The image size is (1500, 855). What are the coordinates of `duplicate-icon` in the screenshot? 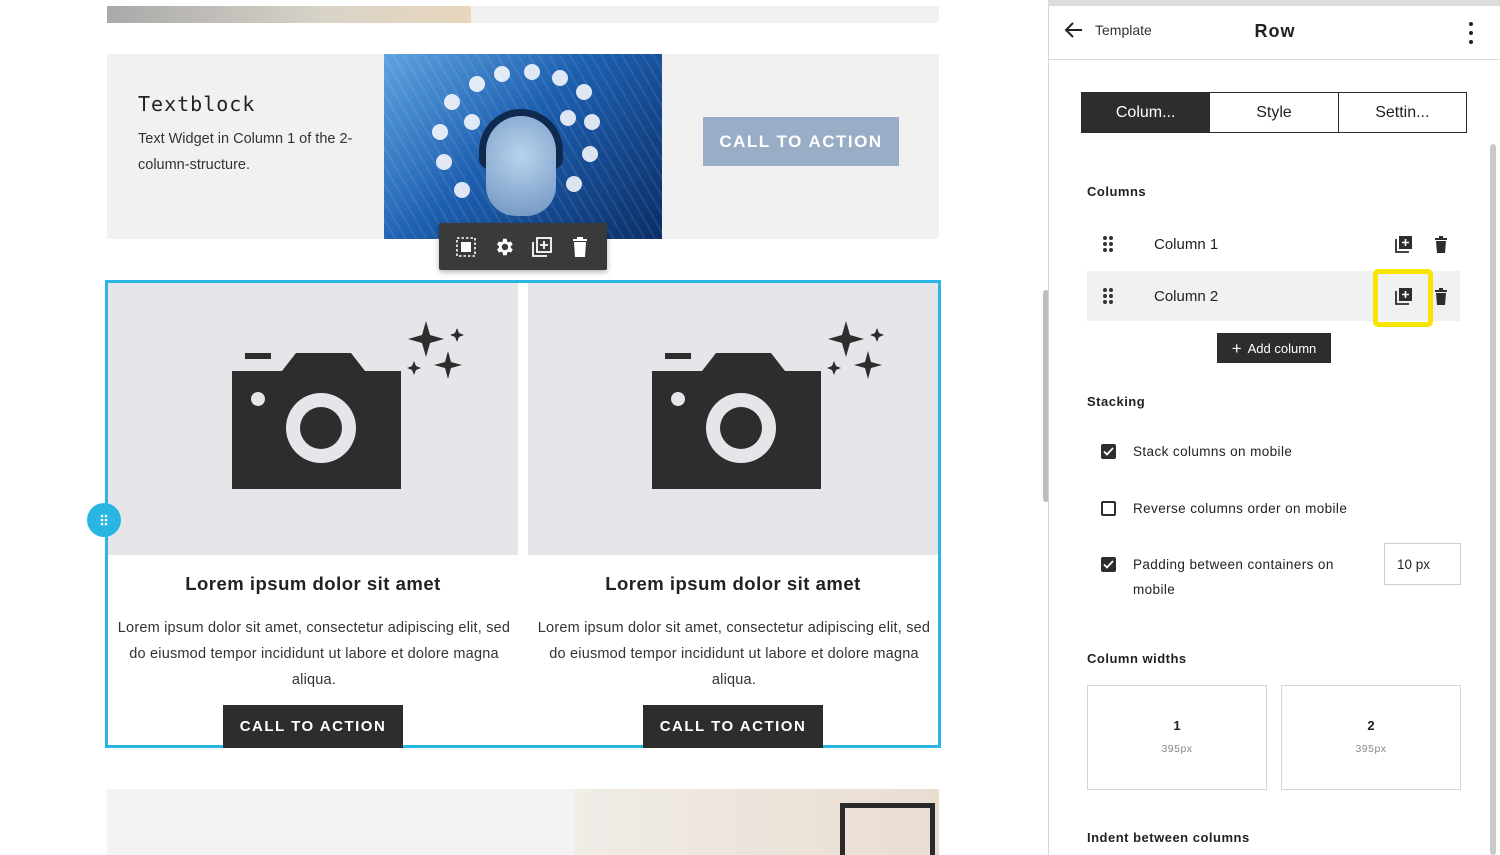 It's located at (542, 247).